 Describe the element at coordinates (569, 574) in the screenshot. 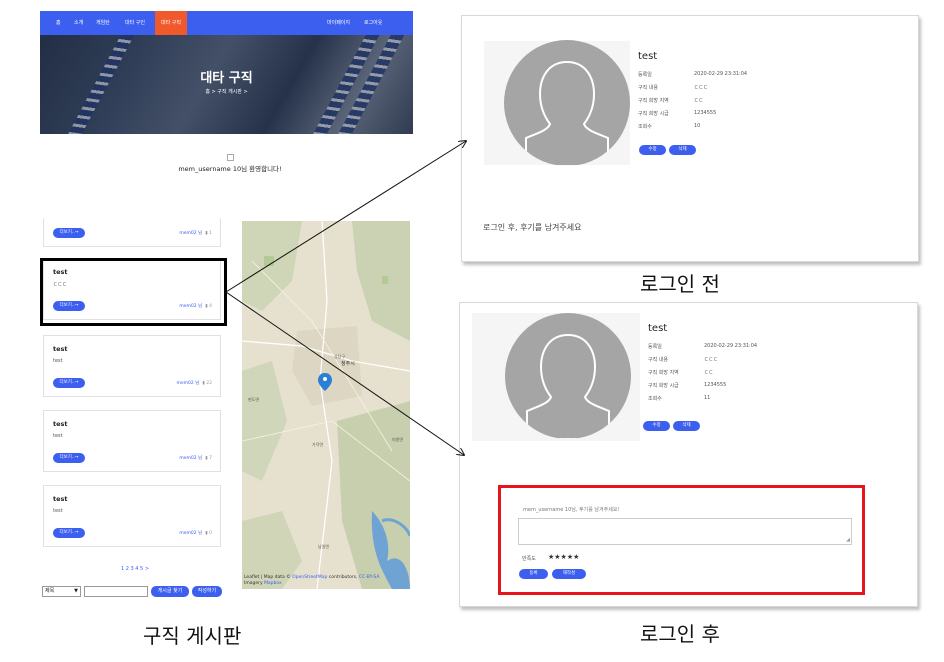

I see `rewrite-button: 재작성` at that location.